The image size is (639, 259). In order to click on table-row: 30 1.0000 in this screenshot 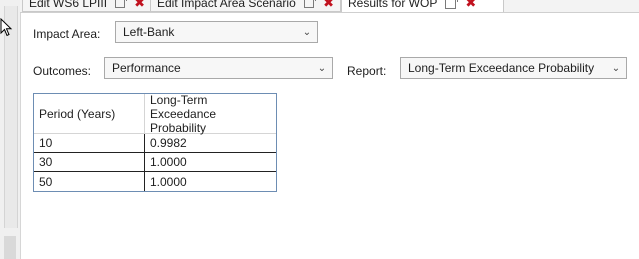, I will do `click(155, 162)`.